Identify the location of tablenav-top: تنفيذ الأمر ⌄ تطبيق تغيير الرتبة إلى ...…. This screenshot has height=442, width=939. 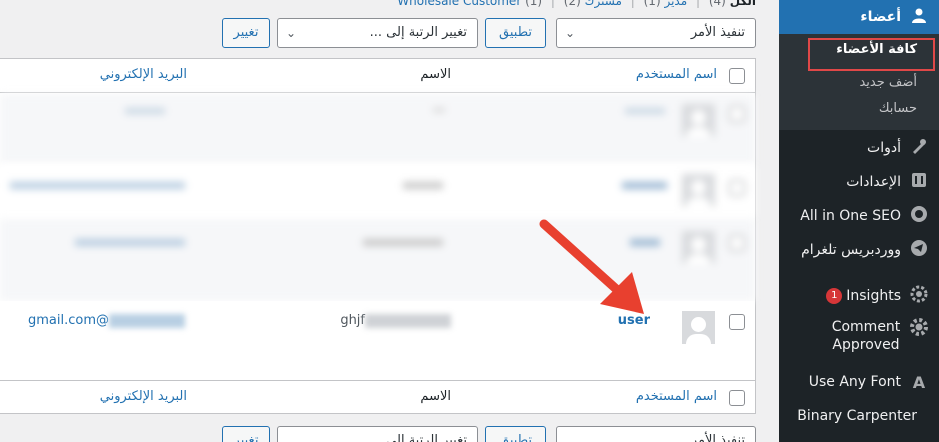
(388, 33).